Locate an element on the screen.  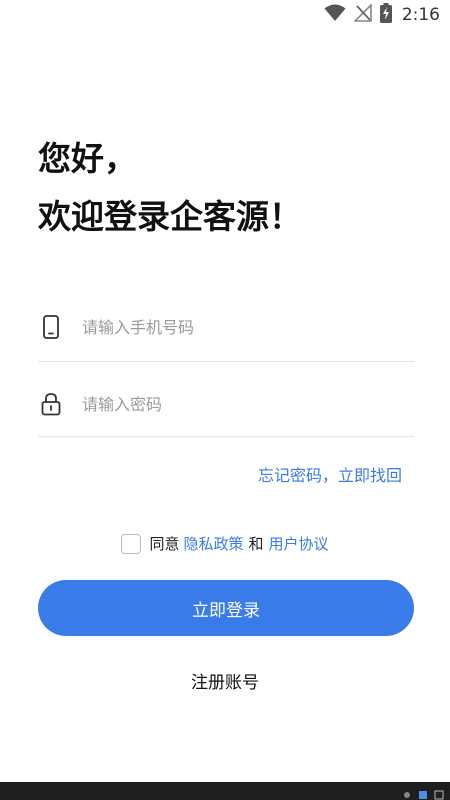
status-time: 2:16 is located at coordinates (420, 15).